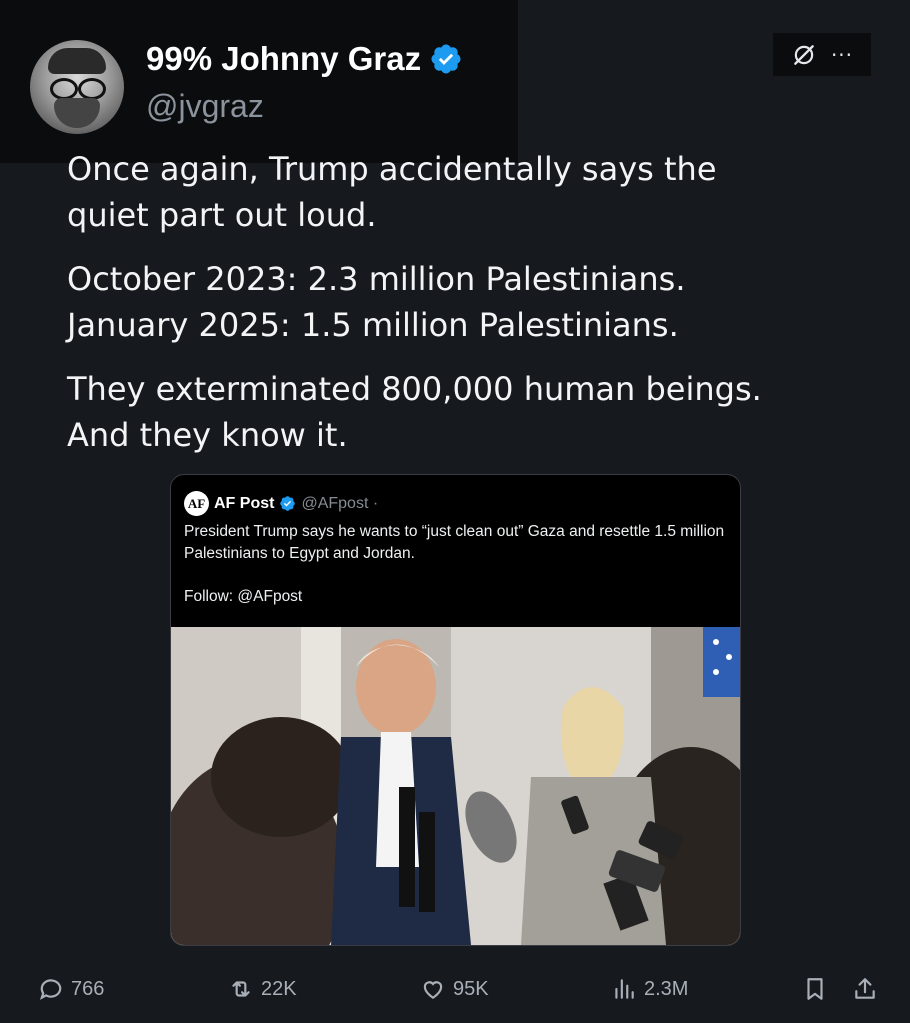 The image size is (910, 1023). I want to click on heart-icon, so click(433, 990).